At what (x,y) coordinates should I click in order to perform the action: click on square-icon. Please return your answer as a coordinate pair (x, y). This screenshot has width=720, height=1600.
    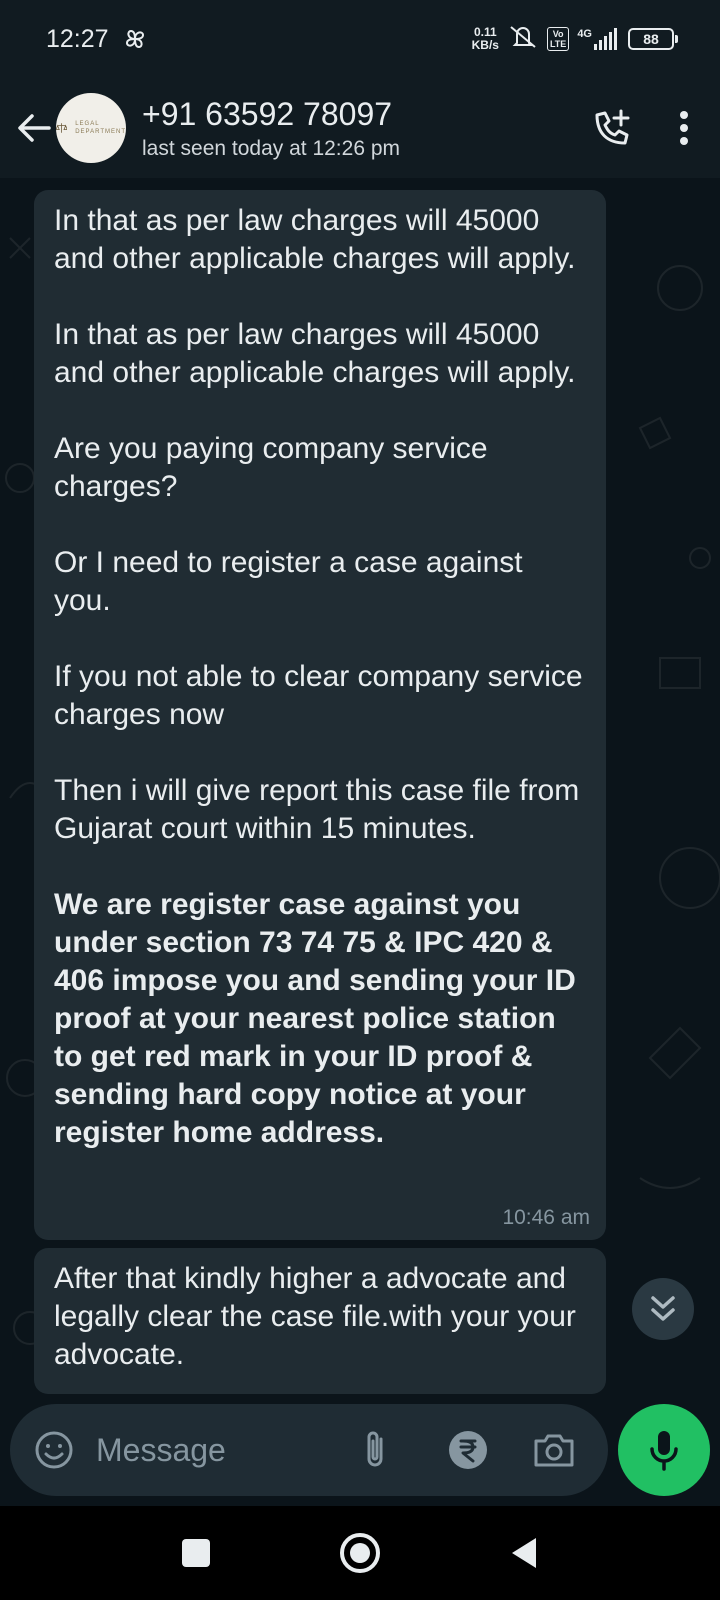
    Looking at the image, I should click on (196, 1553).